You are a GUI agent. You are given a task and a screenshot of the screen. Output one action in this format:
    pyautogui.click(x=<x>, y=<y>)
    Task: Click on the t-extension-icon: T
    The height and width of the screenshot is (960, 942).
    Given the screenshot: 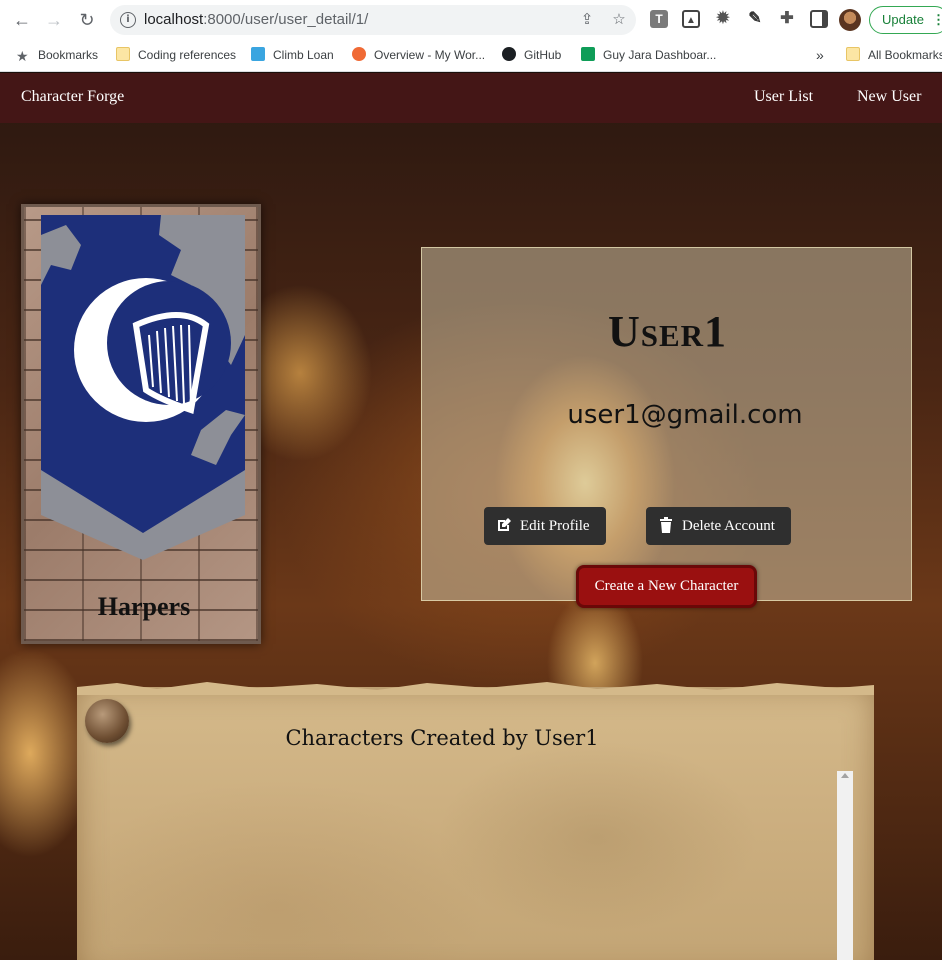 What is the action you would take?
    pyautogui.click(x=659, y=19)
    